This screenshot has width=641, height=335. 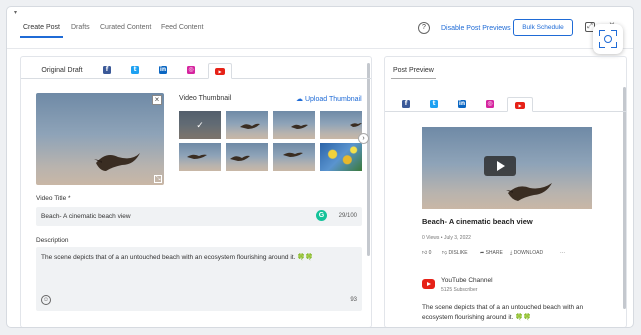 I want to click on bulk-schedule-button: Bulk Schedule, so click(x=543, y=27).